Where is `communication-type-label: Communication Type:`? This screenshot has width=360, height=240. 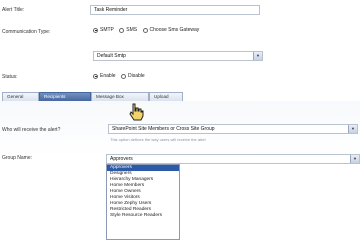
communication-type-label: Communication Type: is located at coordinates (26, 32).